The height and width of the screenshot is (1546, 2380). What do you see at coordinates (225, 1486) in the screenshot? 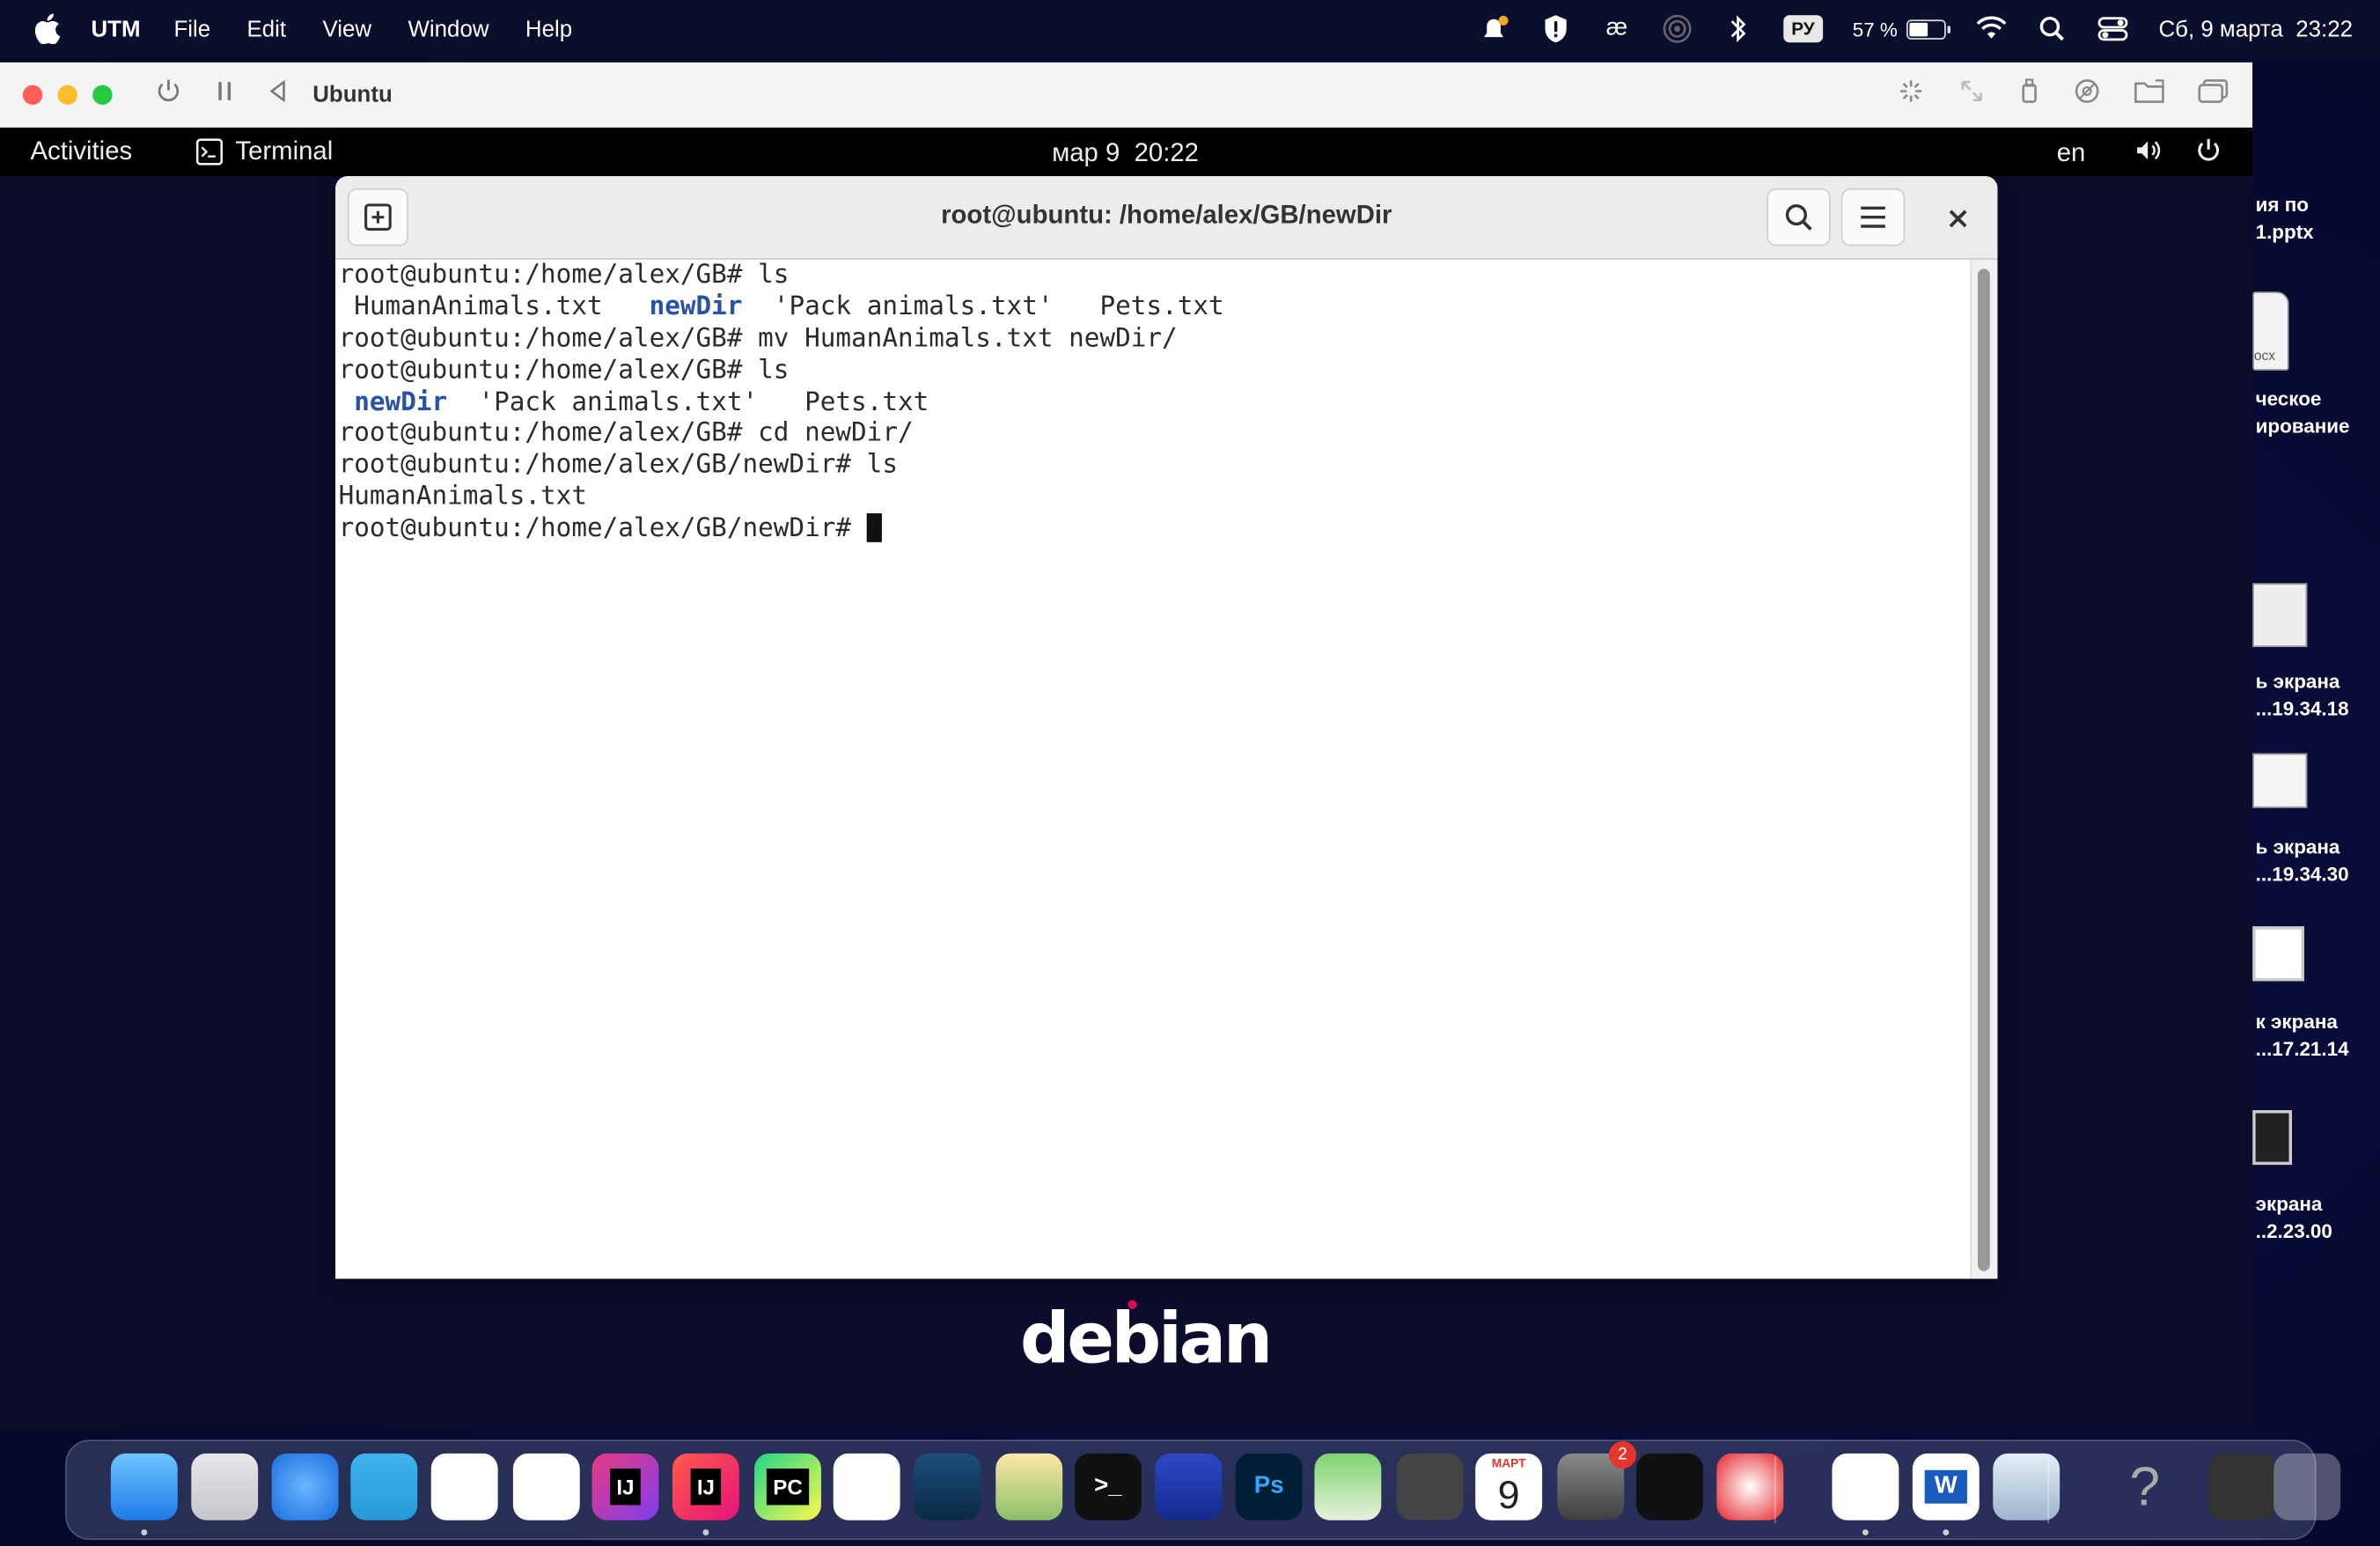
I see `dock-launchpad-icon` at bounding box center [225, 1486].